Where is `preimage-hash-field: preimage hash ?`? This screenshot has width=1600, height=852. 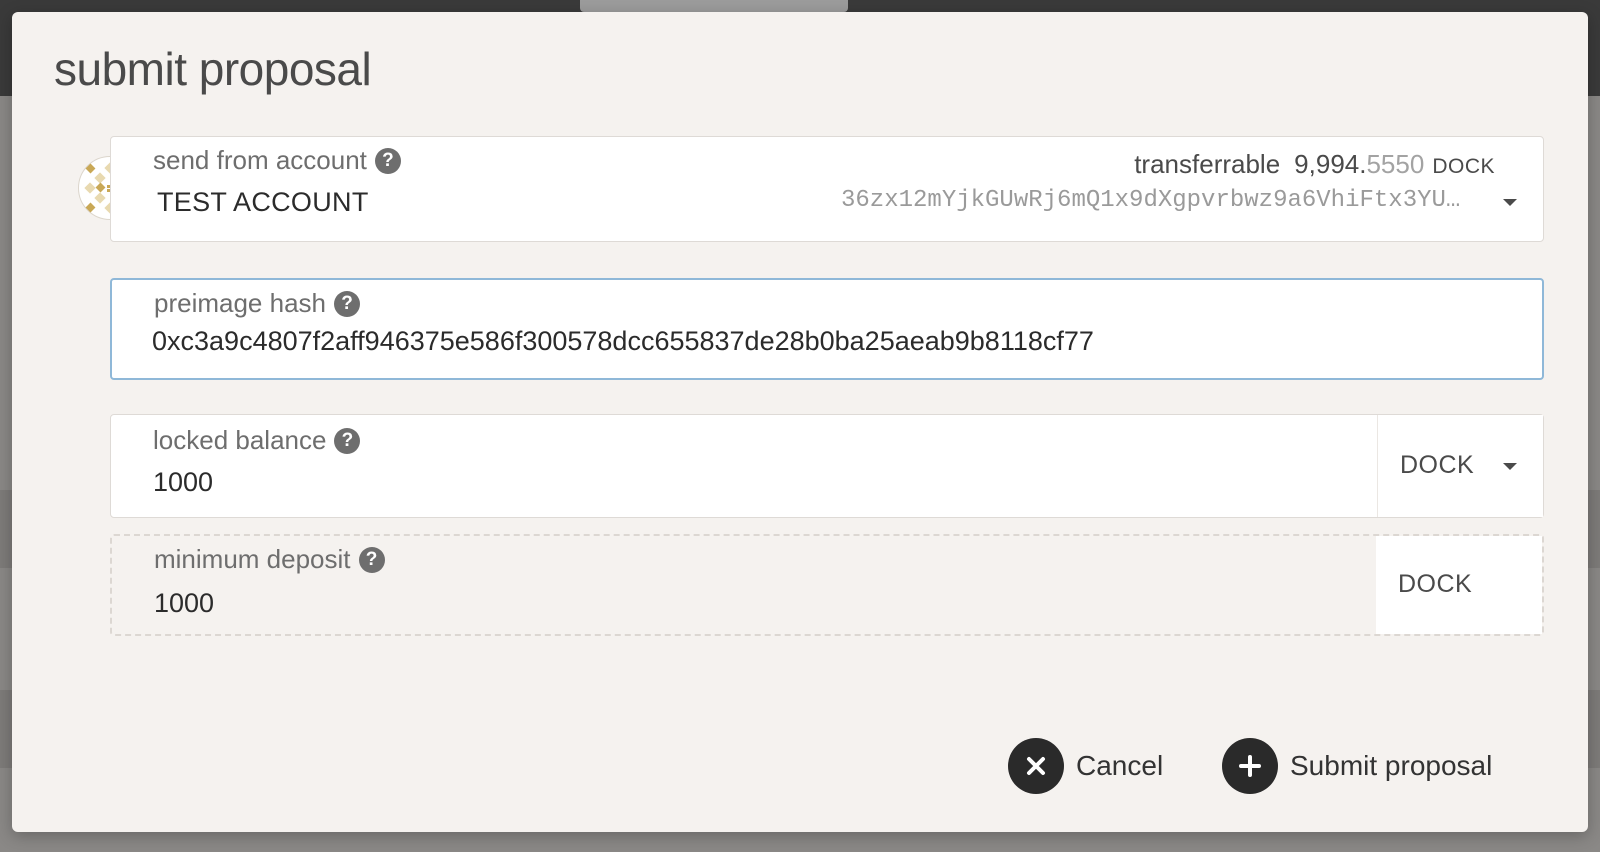
preimage-hash-field: preimage hash ? is located at coordinates (827, 329).